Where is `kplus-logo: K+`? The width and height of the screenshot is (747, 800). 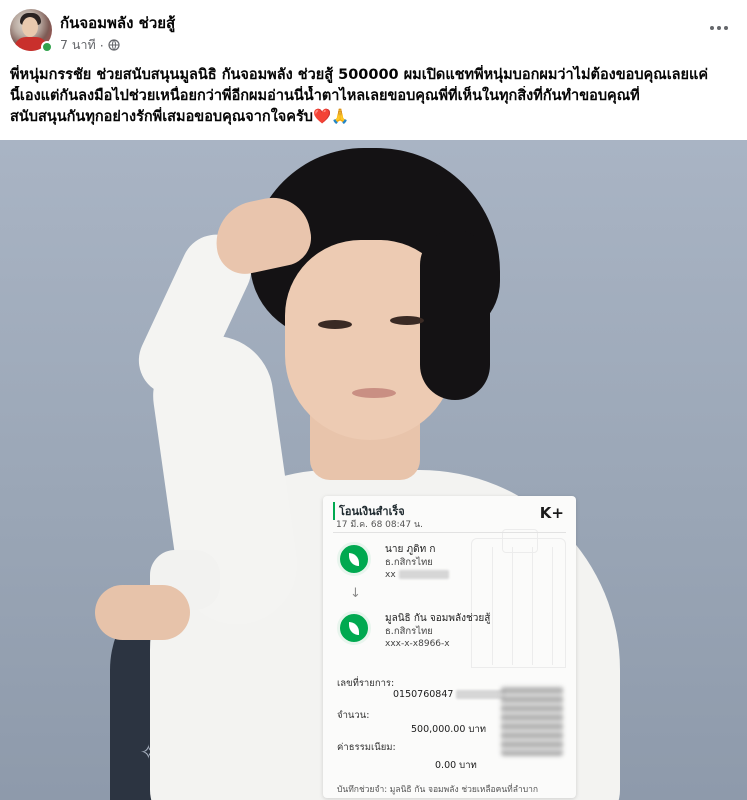 kplus-logo: K+ is located at coordinates (551, 513).